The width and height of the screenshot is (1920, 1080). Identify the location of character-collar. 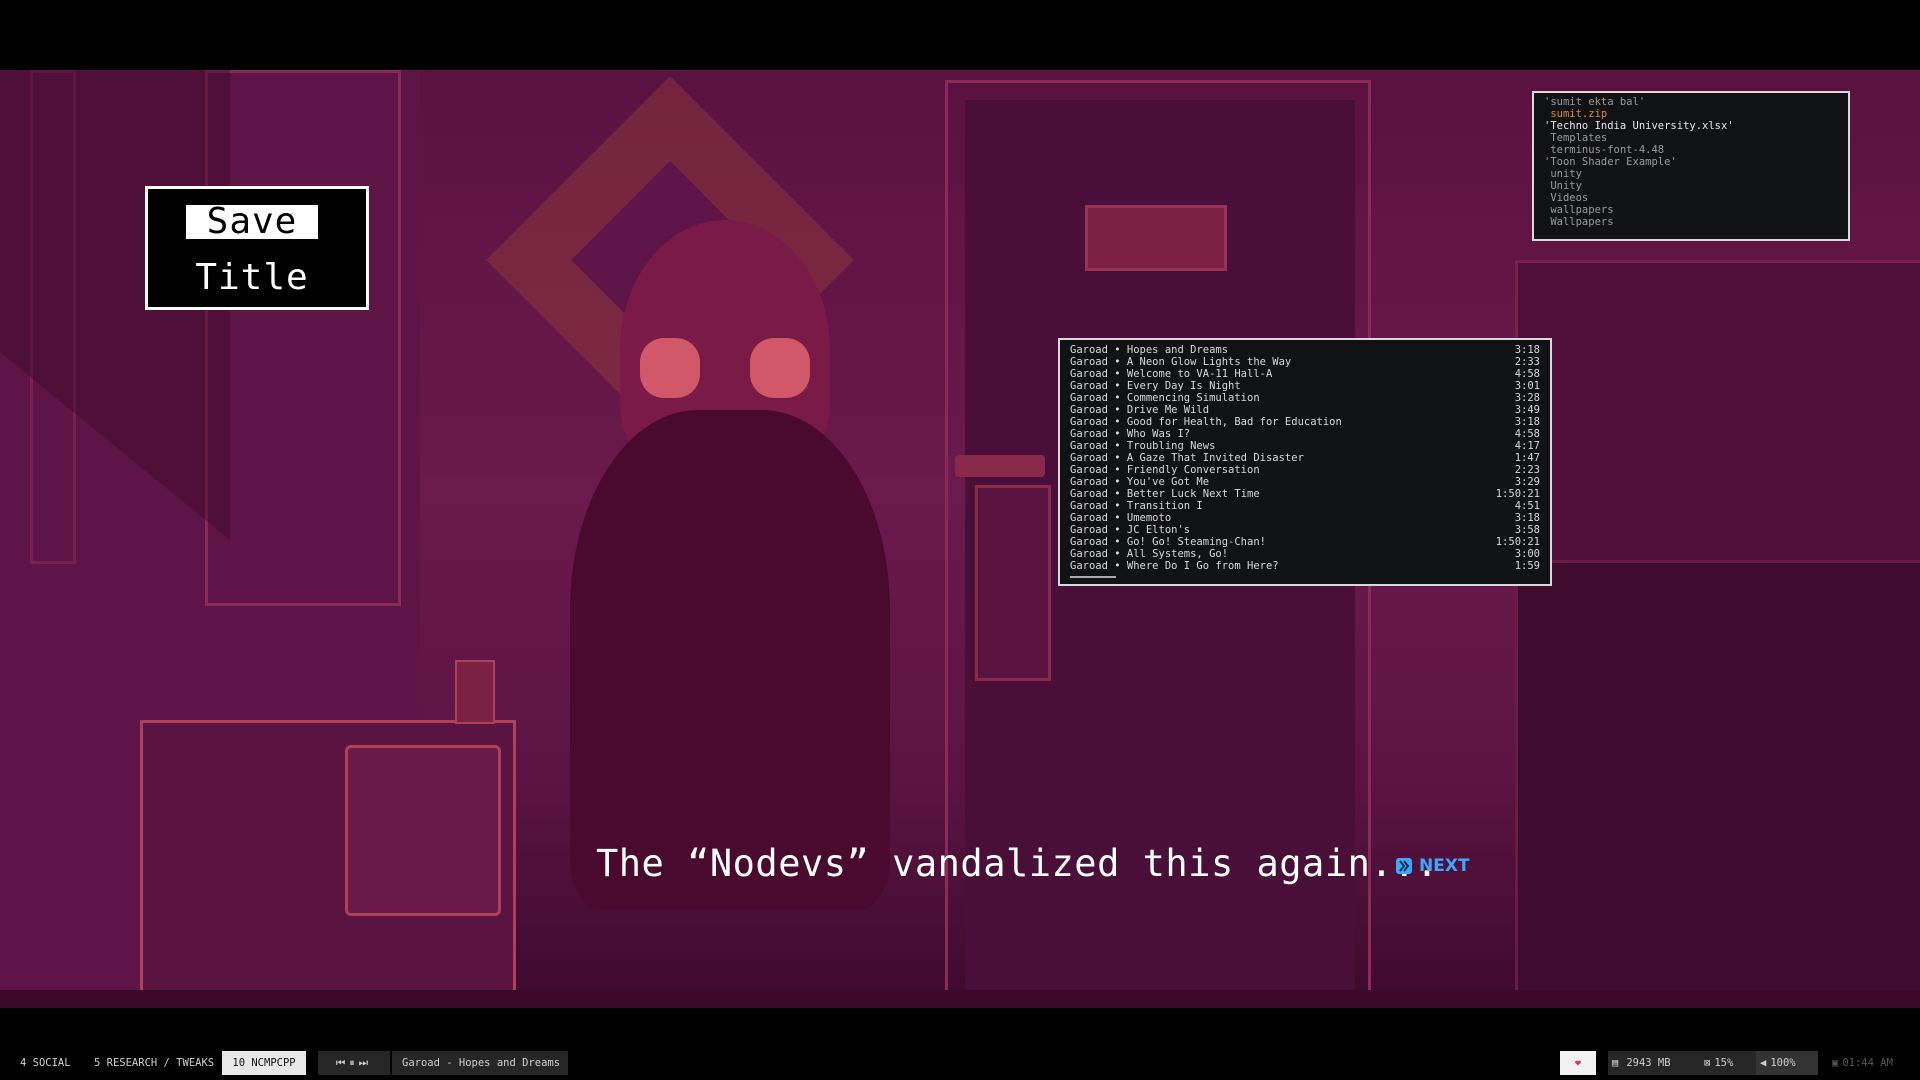
(670, 368).